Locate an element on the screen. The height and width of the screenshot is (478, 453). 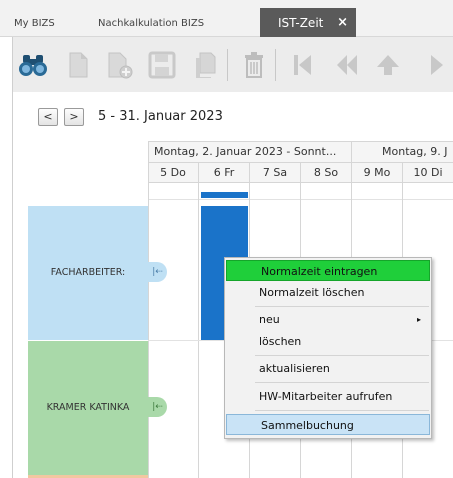
close-icon: × is located at coordinates (342, 23).